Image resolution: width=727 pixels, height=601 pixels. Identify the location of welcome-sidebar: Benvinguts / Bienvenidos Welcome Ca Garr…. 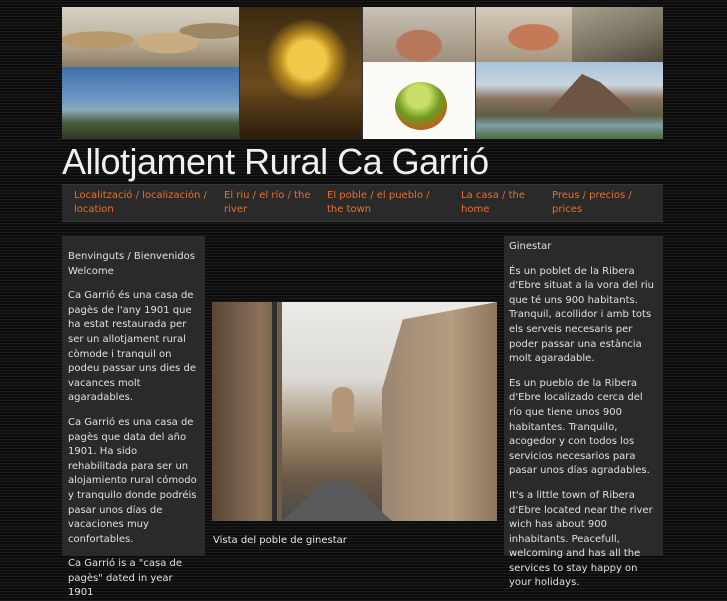
(133, 417).